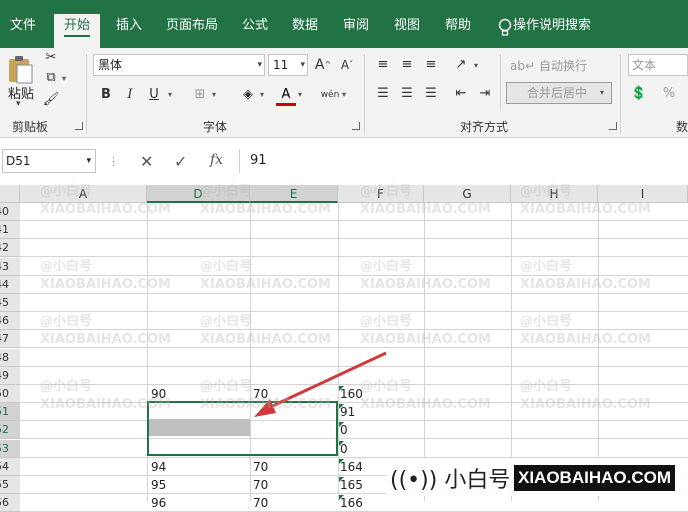 This screenshot has height=512, width=688. What do you see at coordinates (258, 160) in the screenshot?
I see `formula-input: 91` at bounding box center [258, 160].